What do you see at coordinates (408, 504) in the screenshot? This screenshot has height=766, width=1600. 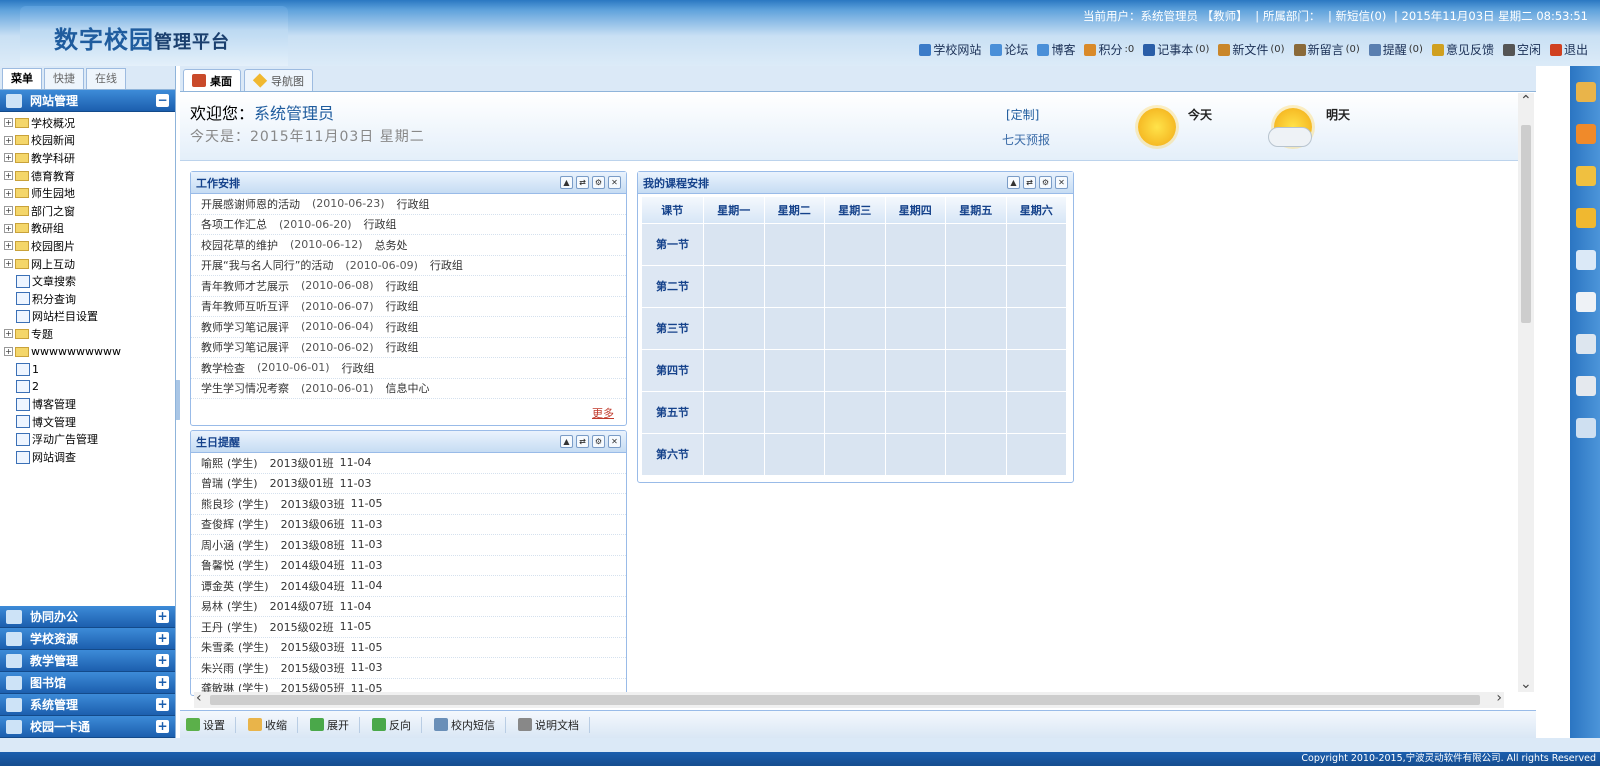 I see `birthday-item: 熊良珍 (学生) 2013级03班 11-05` at bounding box center [408, 504].